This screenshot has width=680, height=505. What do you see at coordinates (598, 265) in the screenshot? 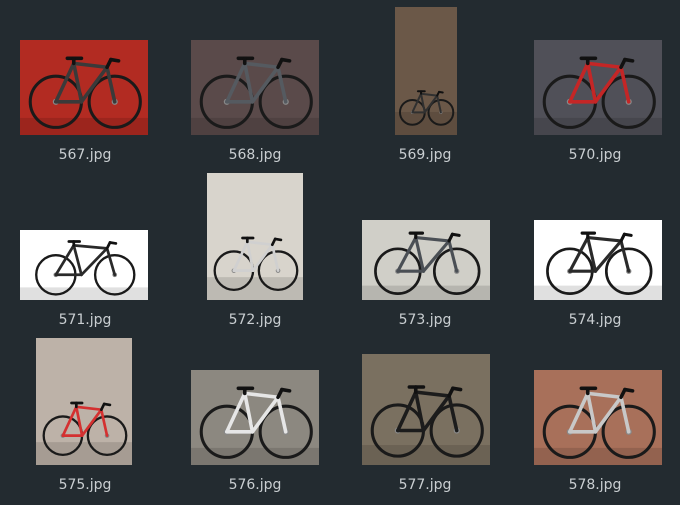
I see `black-endurance-bike-icon` at bounding box center [598, 265].